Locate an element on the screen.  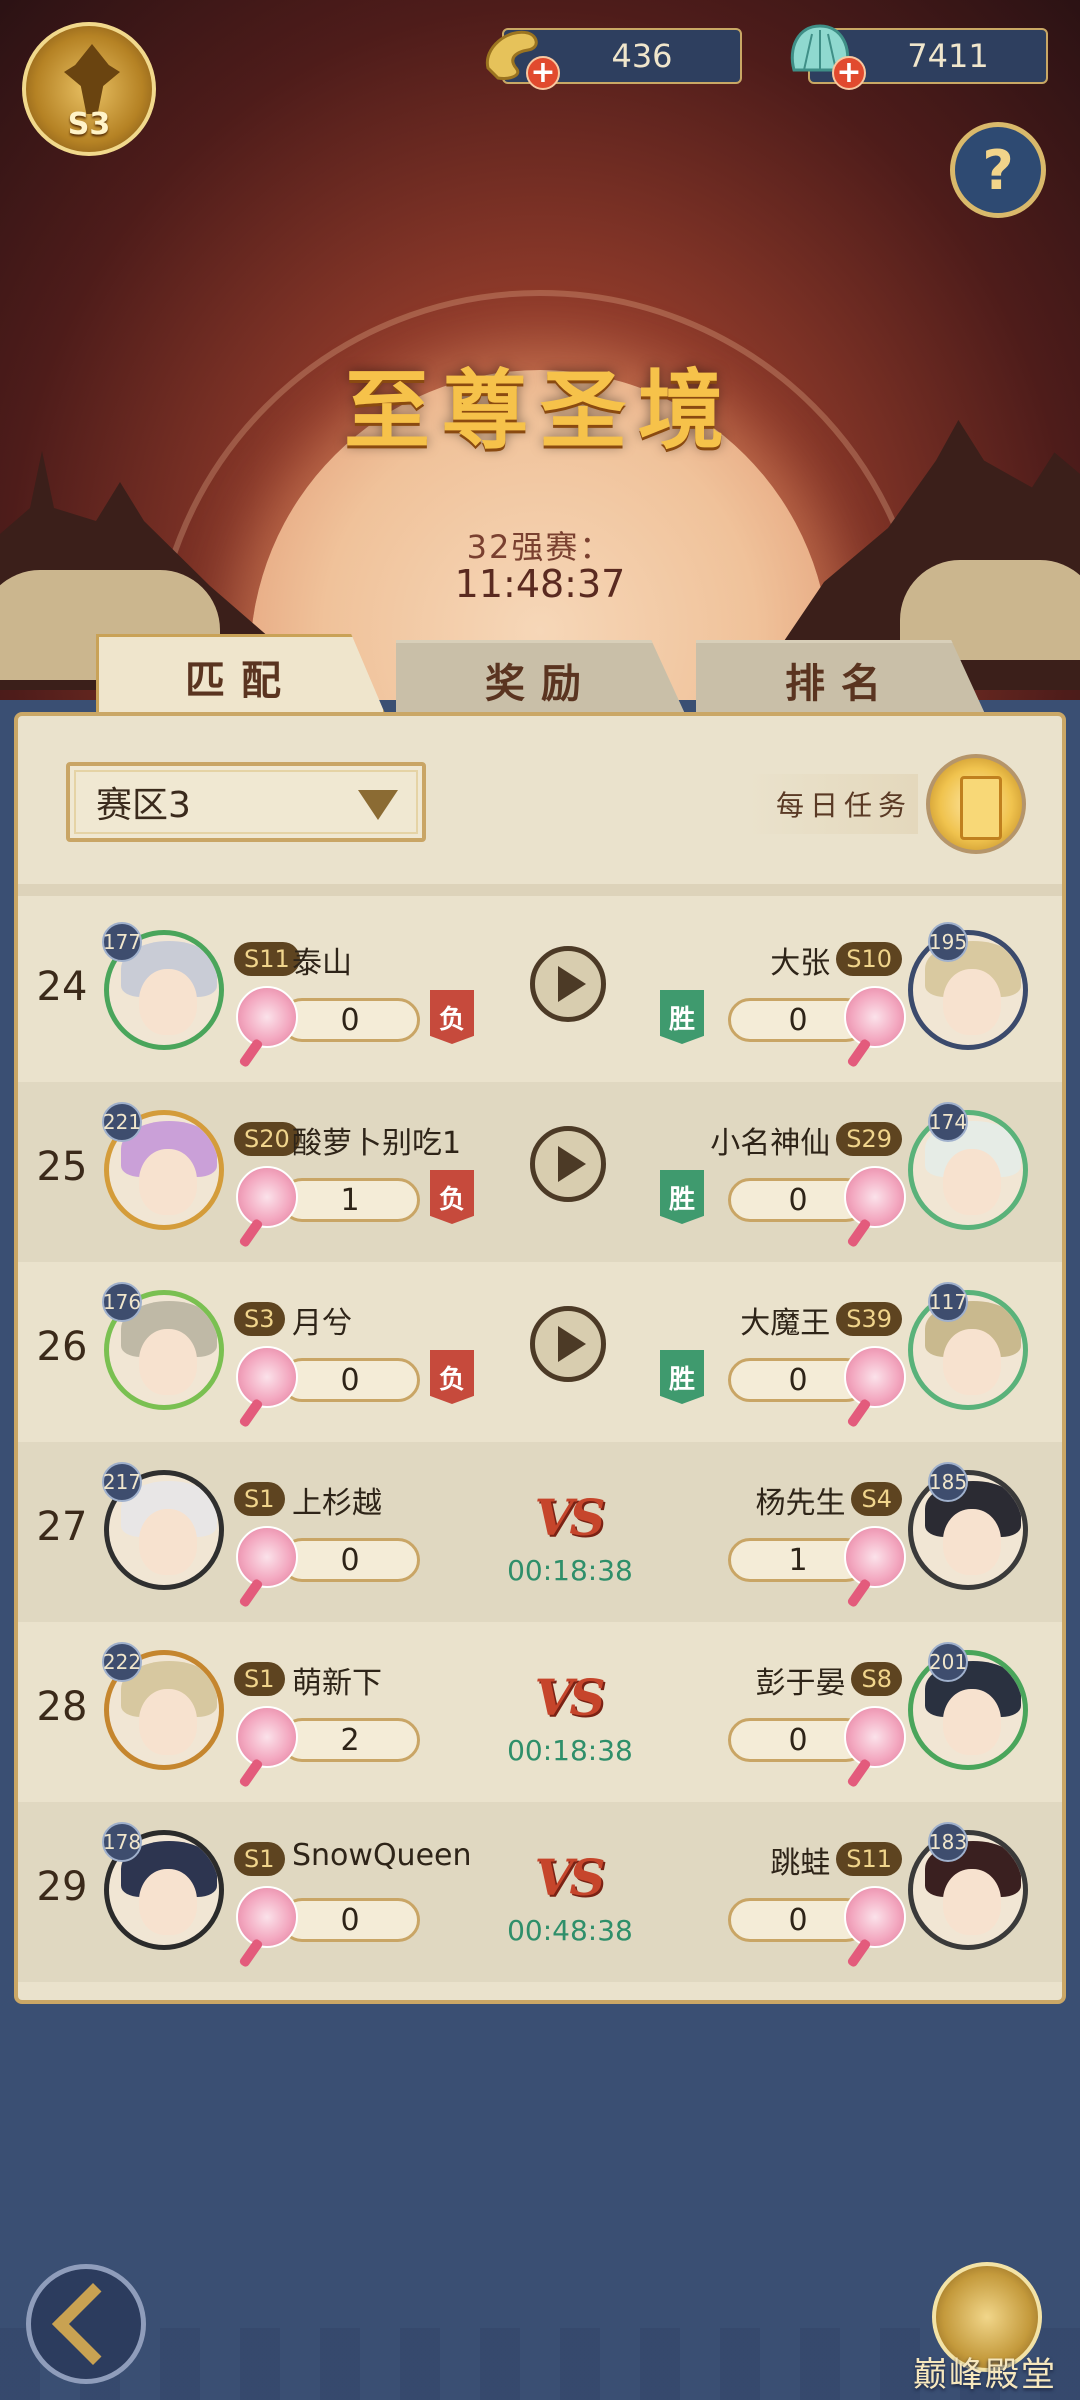
versus-label: VS is located at coordinates (570, 1697).